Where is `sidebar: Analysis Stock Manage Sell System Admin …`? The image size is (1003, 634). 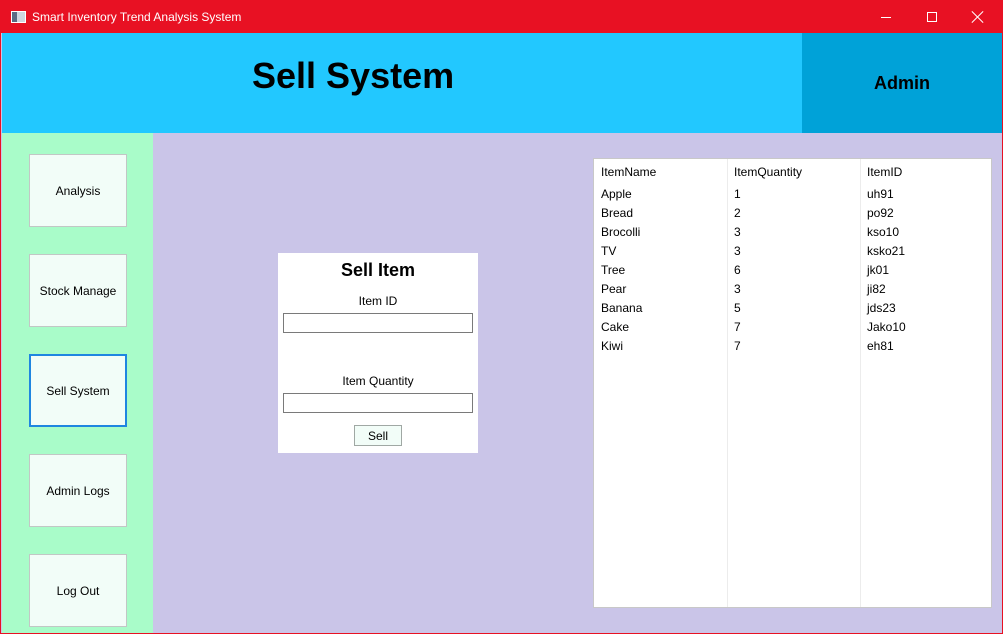 sidebar: Analysis Stock Manage Sell System Admin … is located at coordinates (77, 383).